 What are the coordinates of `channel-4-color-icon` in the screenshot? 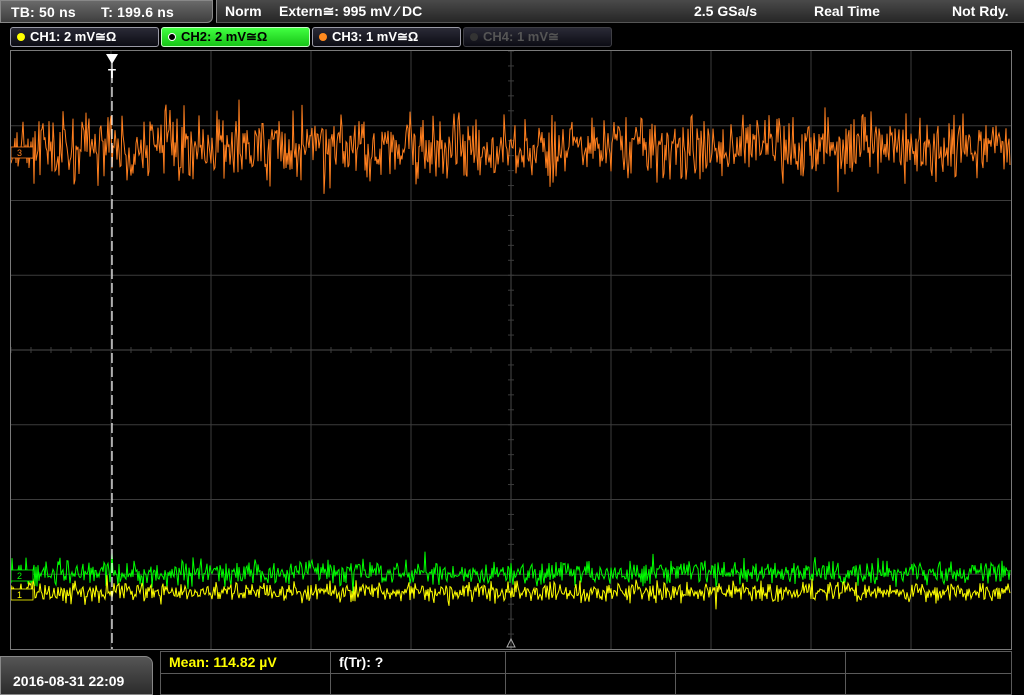 It's located at (474, 37).